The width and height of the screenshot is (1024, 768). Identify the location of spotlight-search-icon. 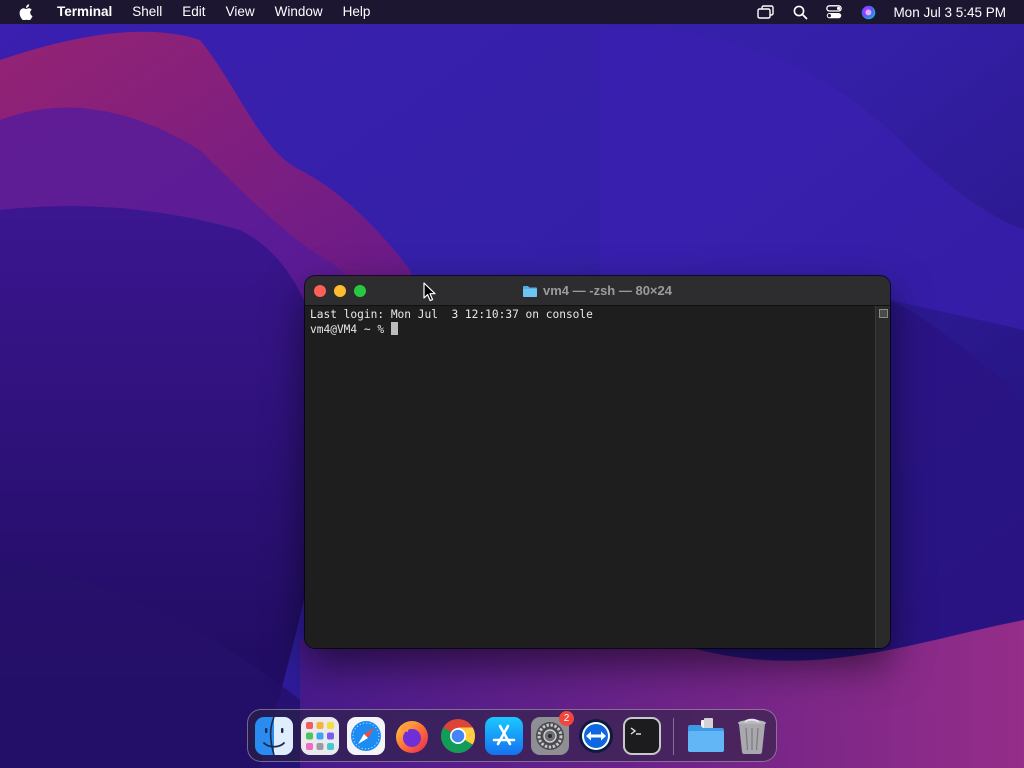
(800, 12).